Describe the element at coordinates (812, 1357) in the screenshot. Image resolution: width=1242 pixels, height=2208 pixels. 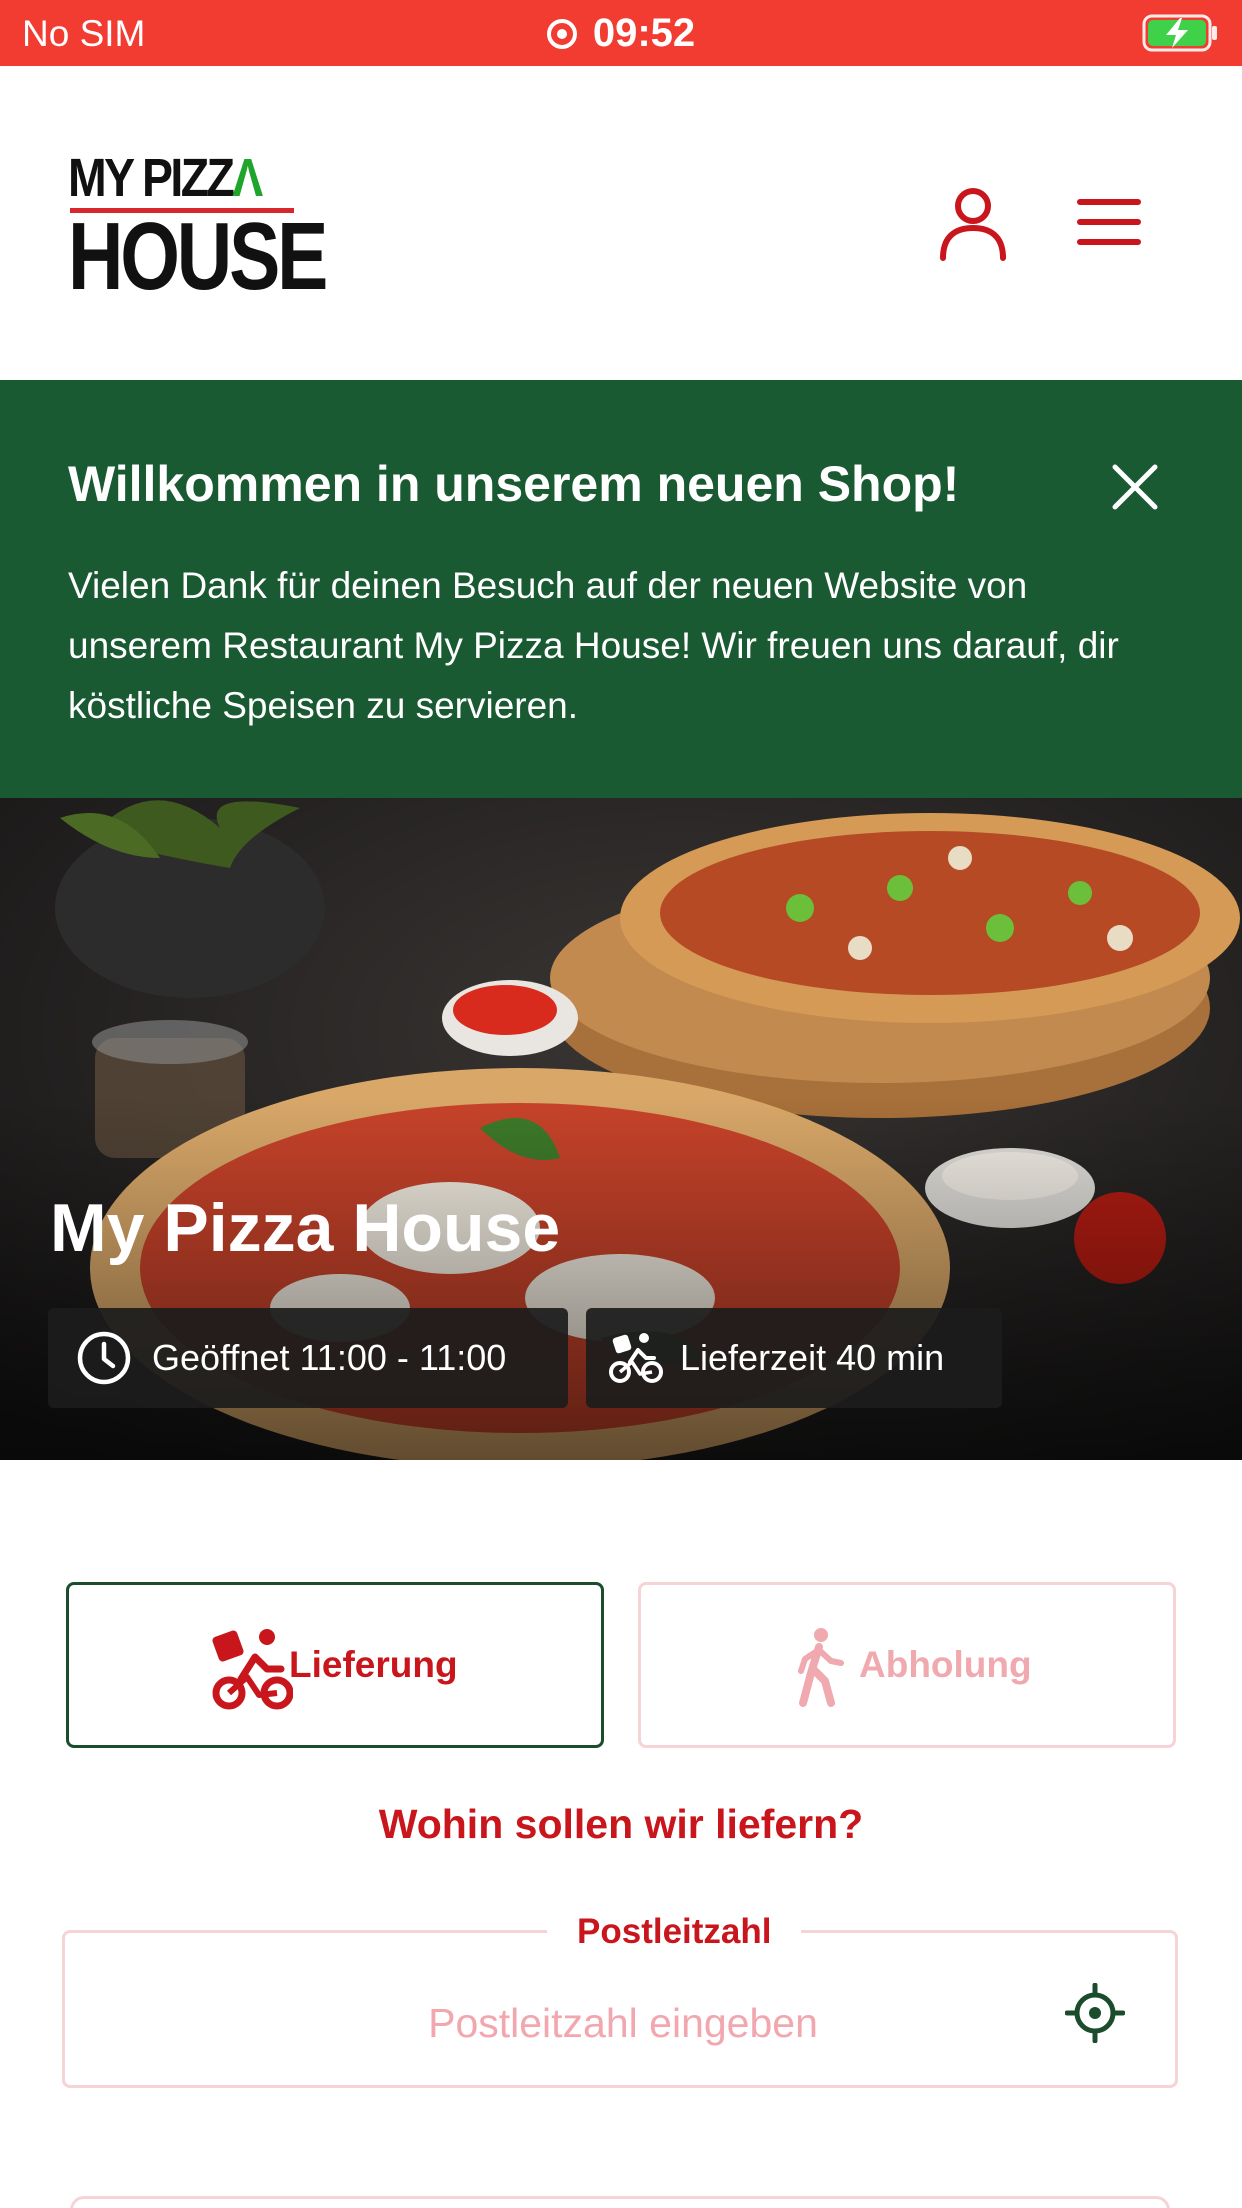
I see `delivery-time-text: Lieferzeit 40 min` at that location.